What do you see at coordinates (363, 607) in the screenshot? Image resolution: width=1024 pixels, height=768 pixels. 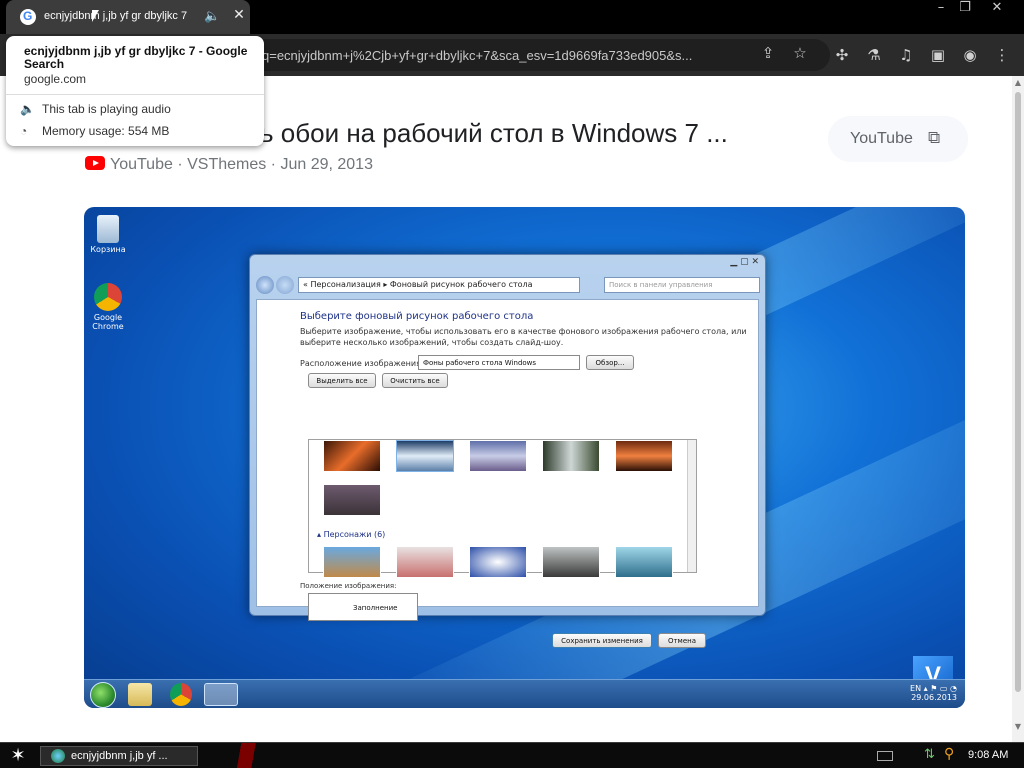 I see `position-select: Заполнение` at bounding box center [363, 607].